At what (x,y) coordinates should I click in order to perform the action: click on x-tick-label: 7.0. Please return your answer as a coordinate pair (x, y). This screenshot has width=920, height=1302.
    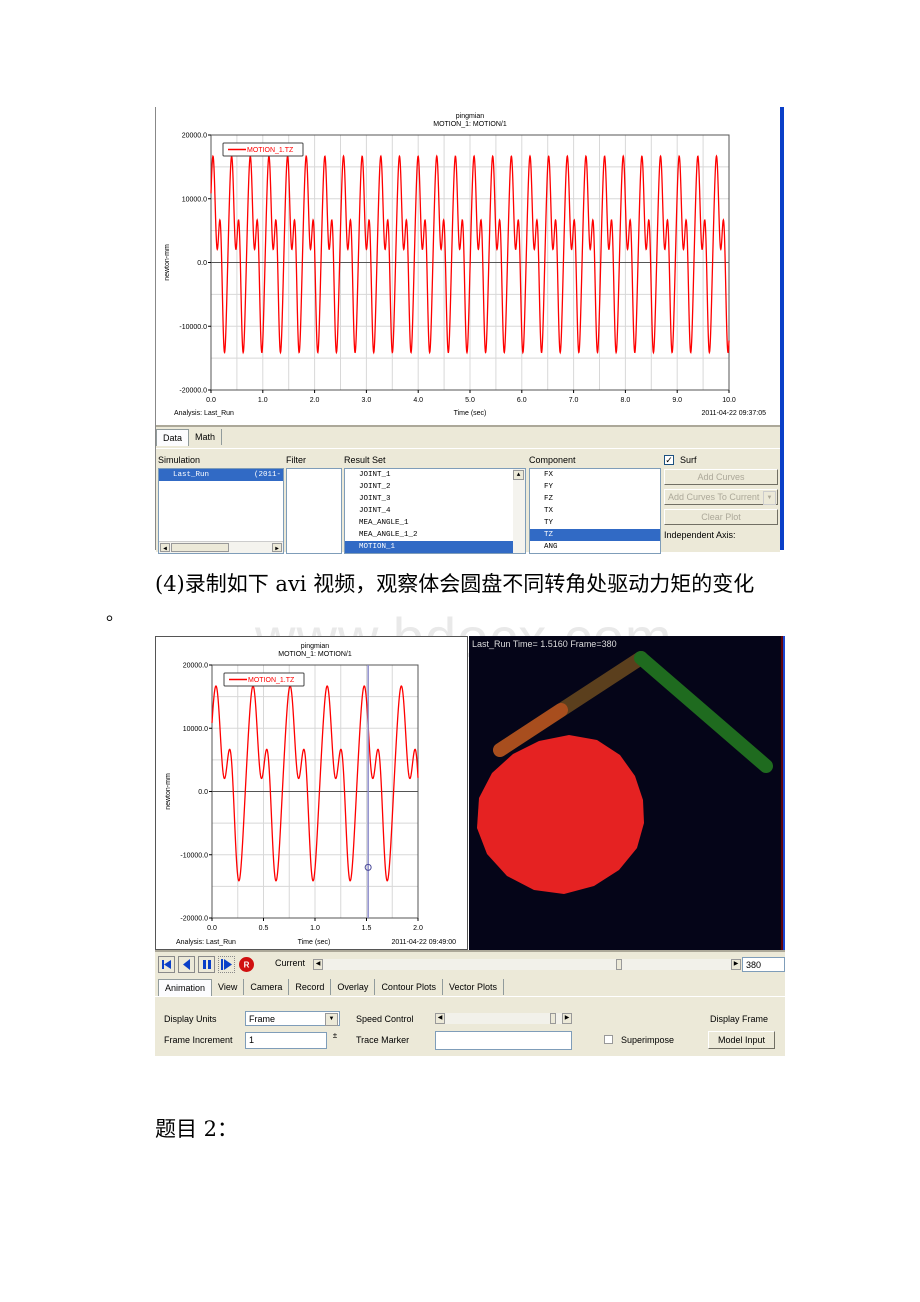
    Looking at the image, I should click on (574, 400).